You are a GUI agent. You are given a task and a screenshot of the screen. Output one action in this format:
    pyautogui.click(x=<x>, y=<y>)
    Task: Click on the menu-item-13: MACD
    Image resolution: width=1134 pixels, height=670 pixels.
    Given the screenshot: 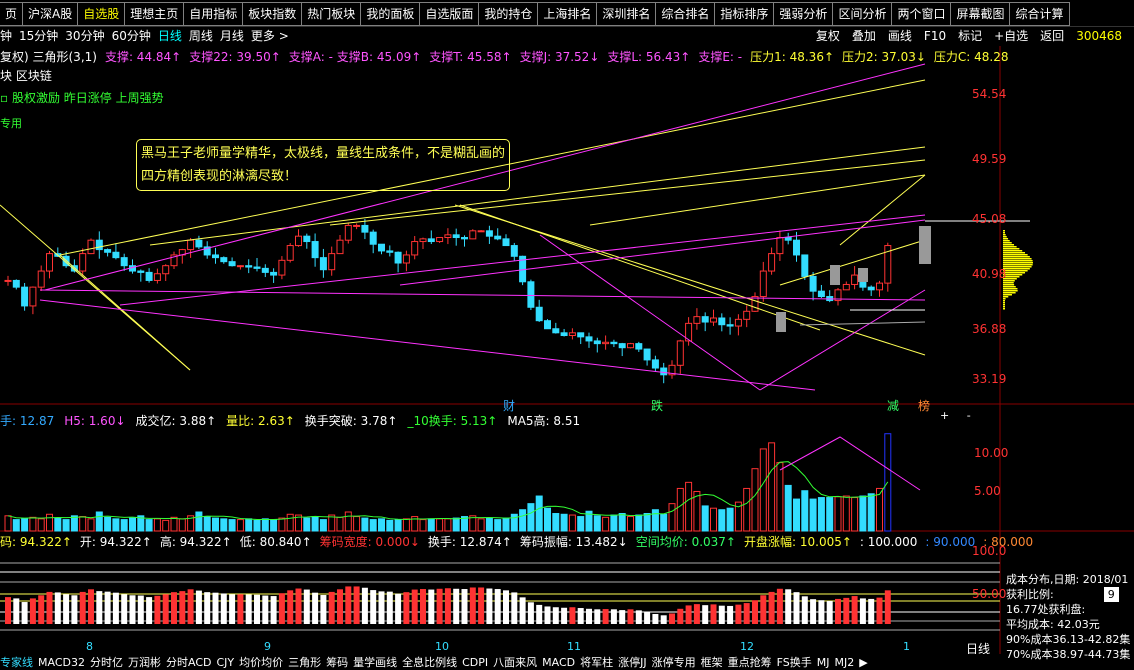 What is the action you would take?
    pyautogui.click(x=558, y=662)
    